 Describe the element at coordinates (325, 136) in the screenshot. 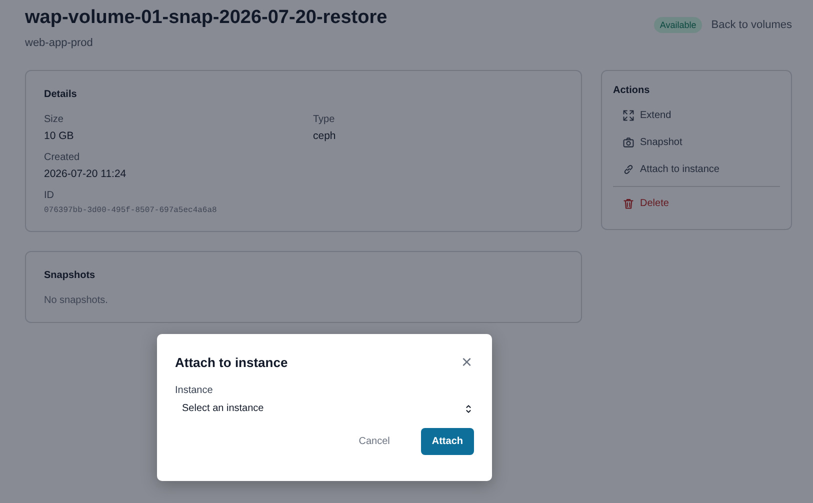

I see `field-value: ceph` at that location.